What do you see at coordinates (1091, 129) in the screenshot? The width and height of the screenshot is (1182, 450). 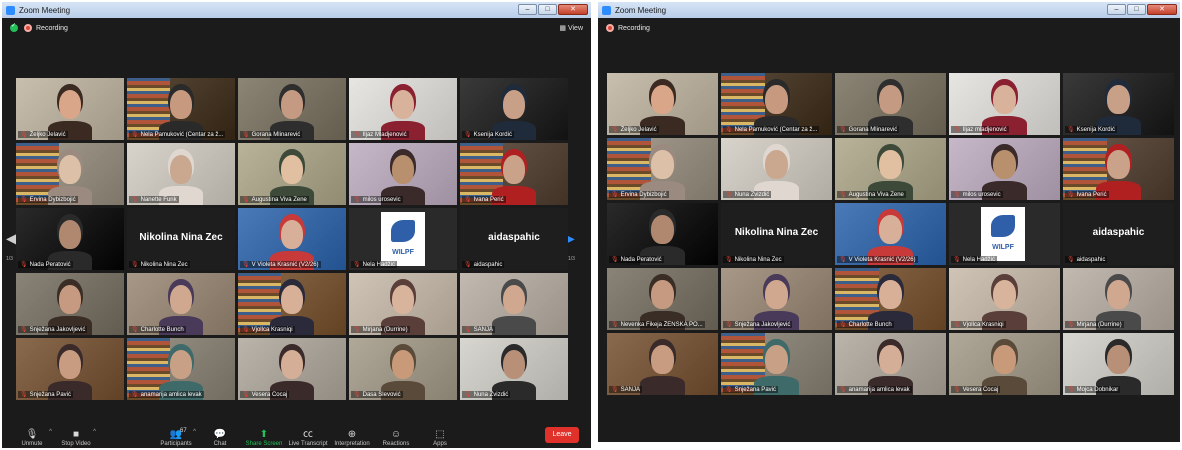 I see `participant-name-label: 🎙 Ksenija Kordić` at bounding box center [1091, 129].